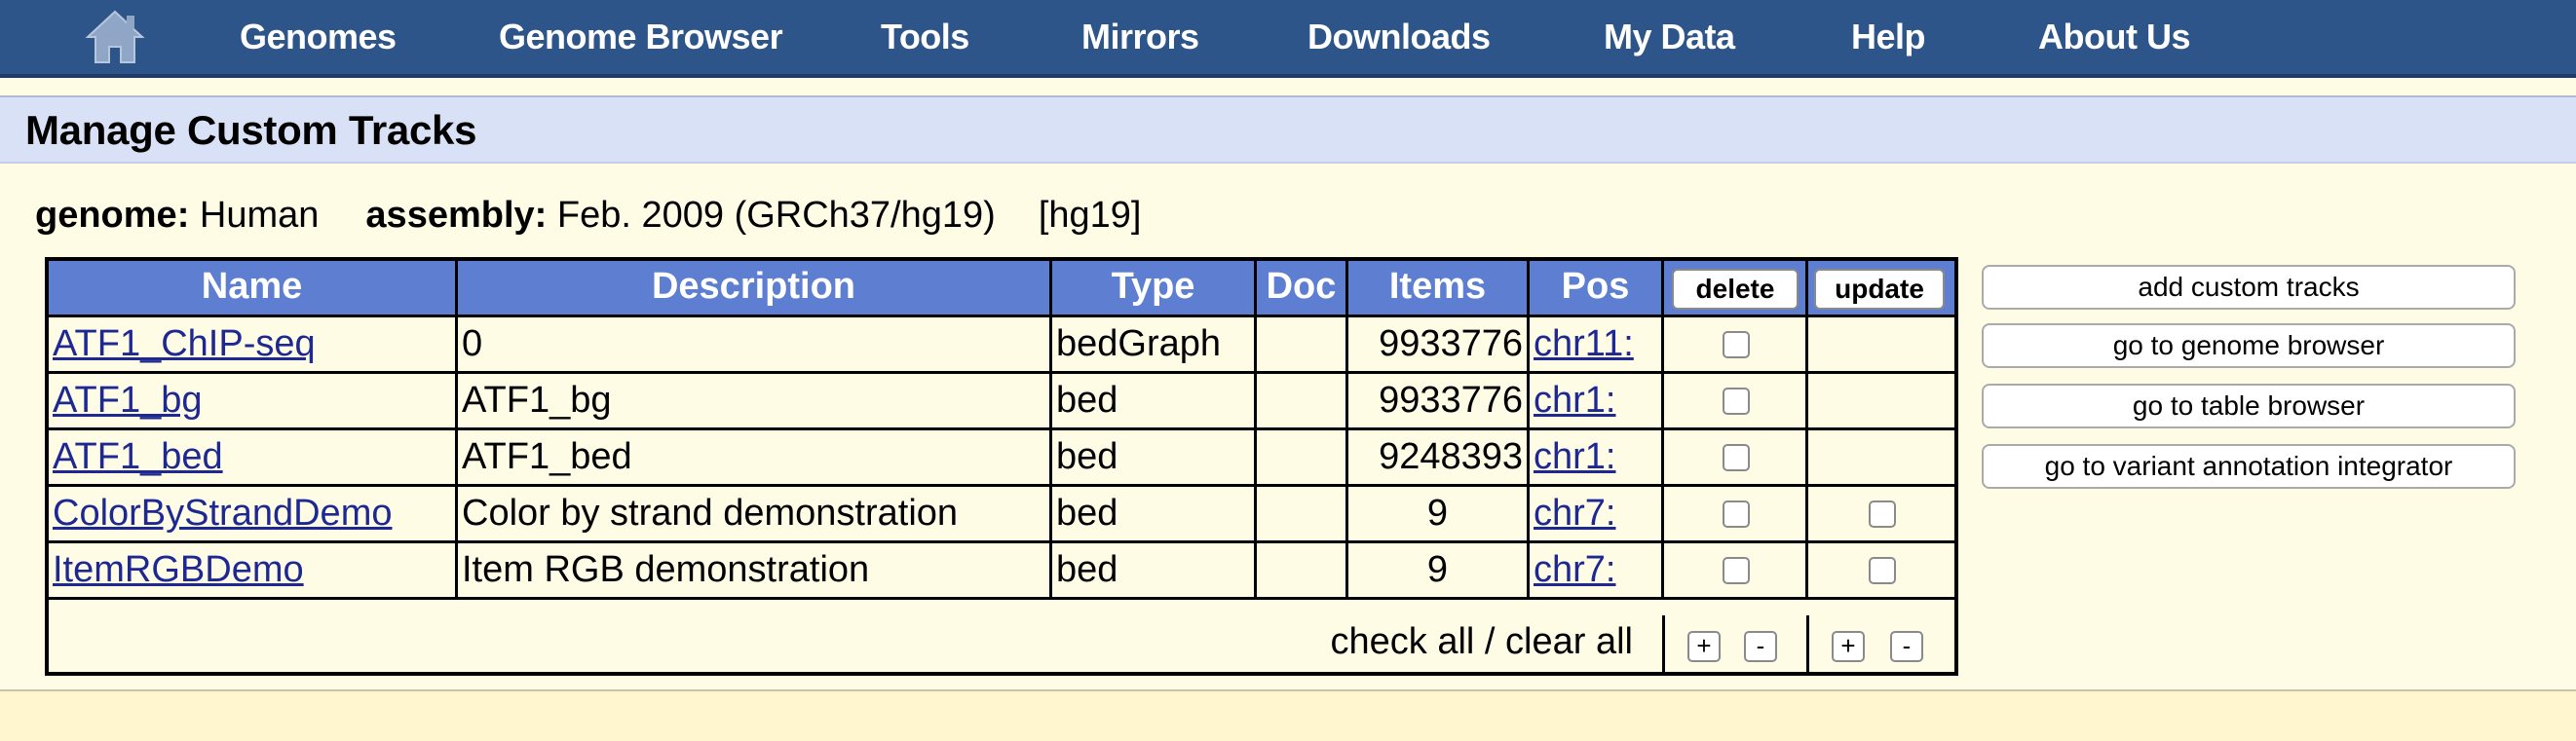 Image resolution: width=2576 pixels, height=741 pixels. What do you see at coordinates (2249, 288) in the screenshot?
I see `add-custom-tracks-button: add custom tracks` at bounding box center [2249, 288].